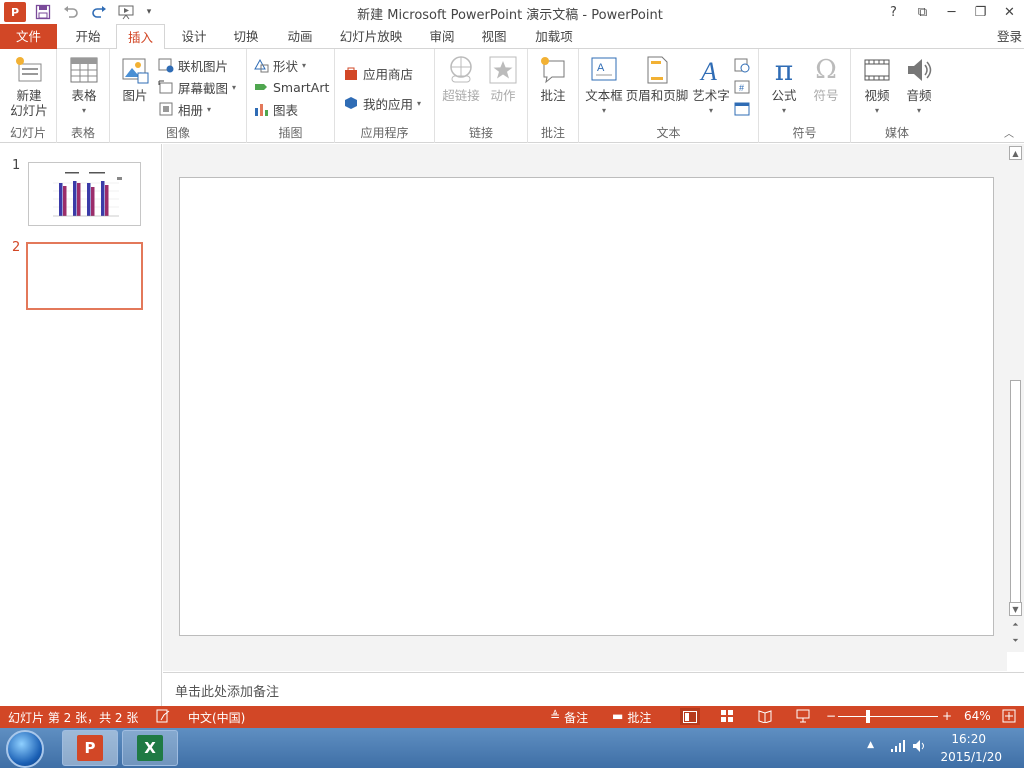 The height and width of the screenshot is (768, 1024). What do you see at coordinates (90, 748) in the screenshot?
I see `taskbar-powerpoint-button: P` at bounding box center [90, 748].